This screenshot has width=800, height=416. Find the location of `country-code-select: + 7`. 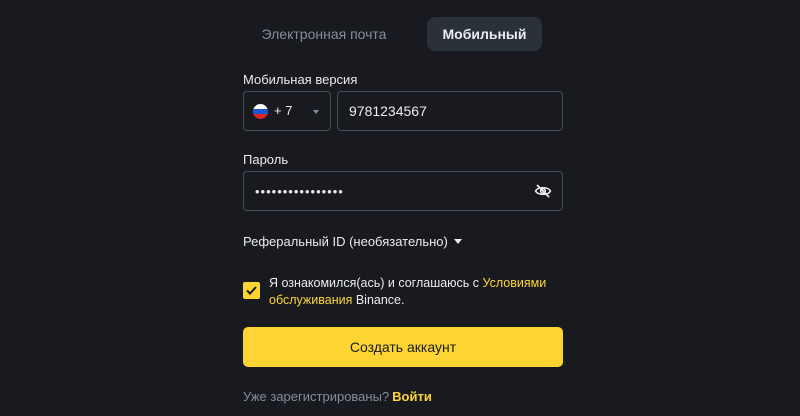

country-code-select: + 7 is located at coordinates (287, 111).